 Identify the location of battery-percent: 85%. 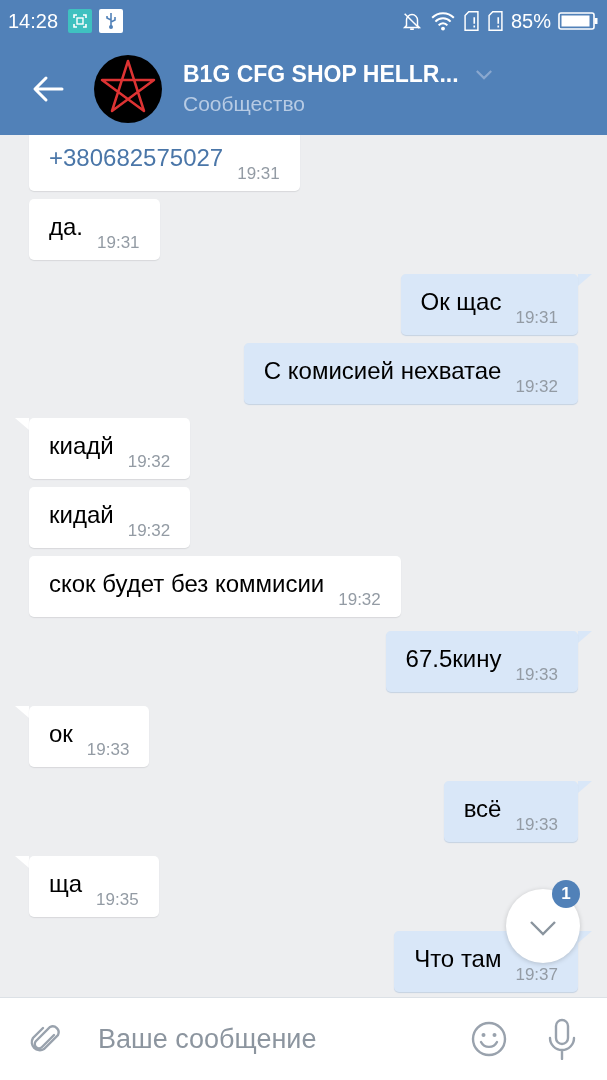
(530, 21).